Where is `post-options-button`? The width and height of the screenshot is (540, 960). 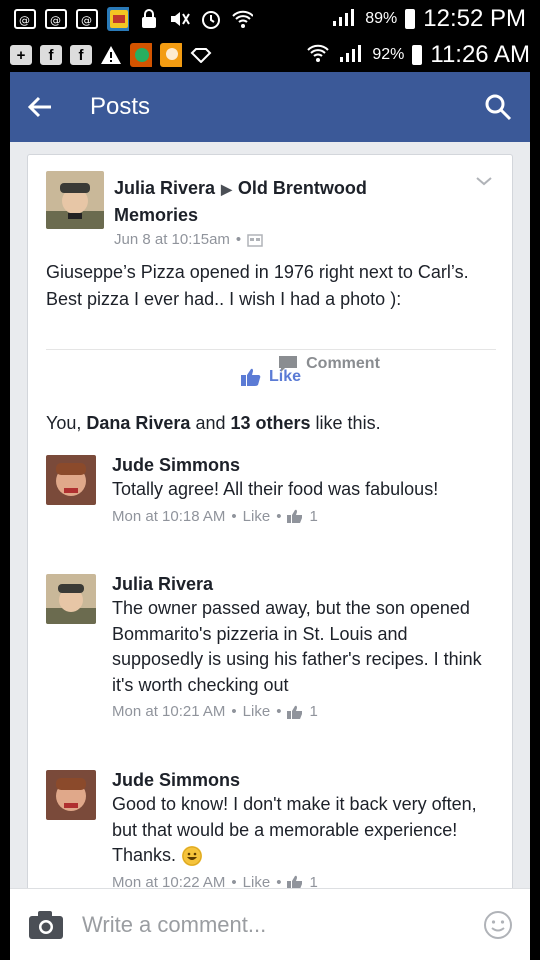 post-options-button is located at coordinates (484, 181).